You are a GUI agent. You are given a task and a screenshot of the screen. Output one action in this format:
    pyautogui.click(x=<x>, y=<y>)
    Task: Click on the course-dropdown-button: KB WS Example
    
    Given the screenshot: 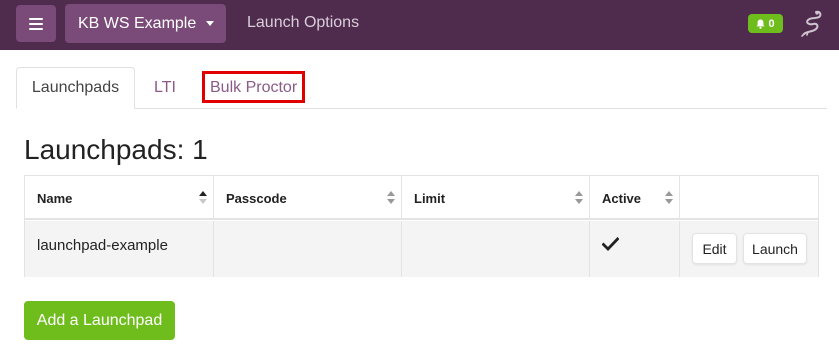 What is the action you would take?
    pyautogui.click(x=145, y=23)
    